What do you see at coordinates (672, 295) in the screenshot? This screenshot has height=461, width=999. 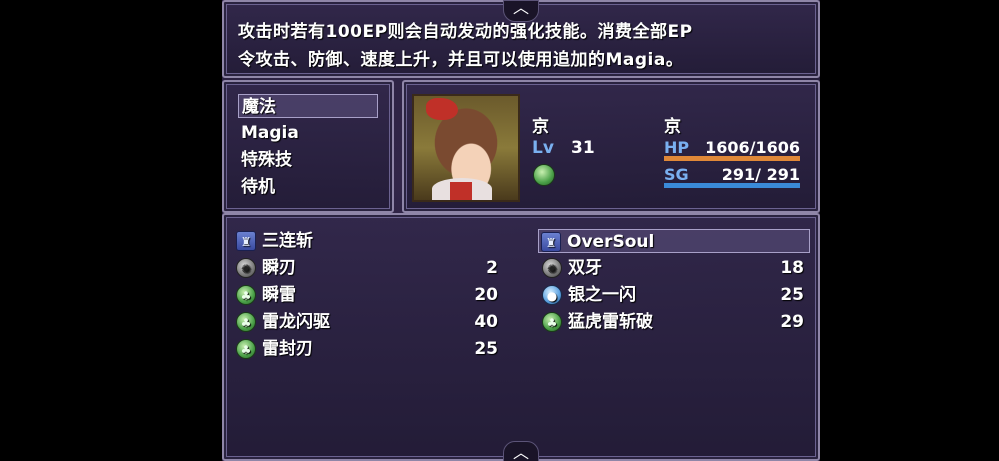 I see `skill-item: ● 银之一闪 25` at bounding box center [672, 295].